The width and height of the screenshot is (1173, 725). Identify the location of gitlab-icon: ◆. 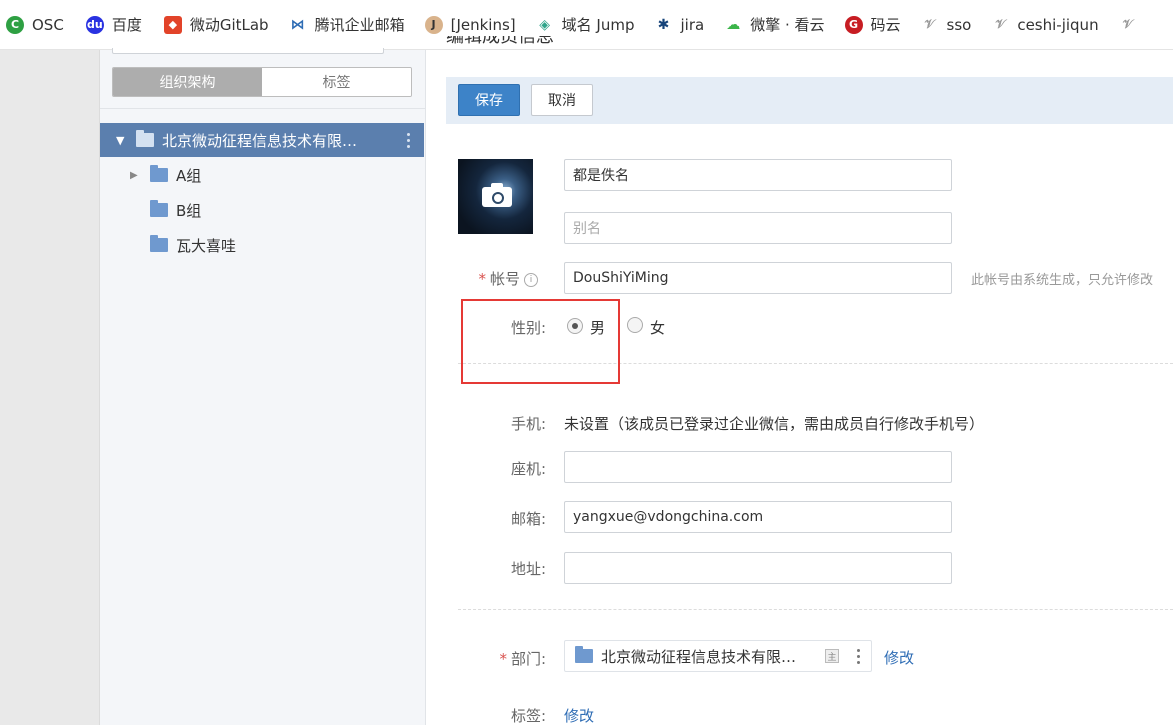
(172, 24).